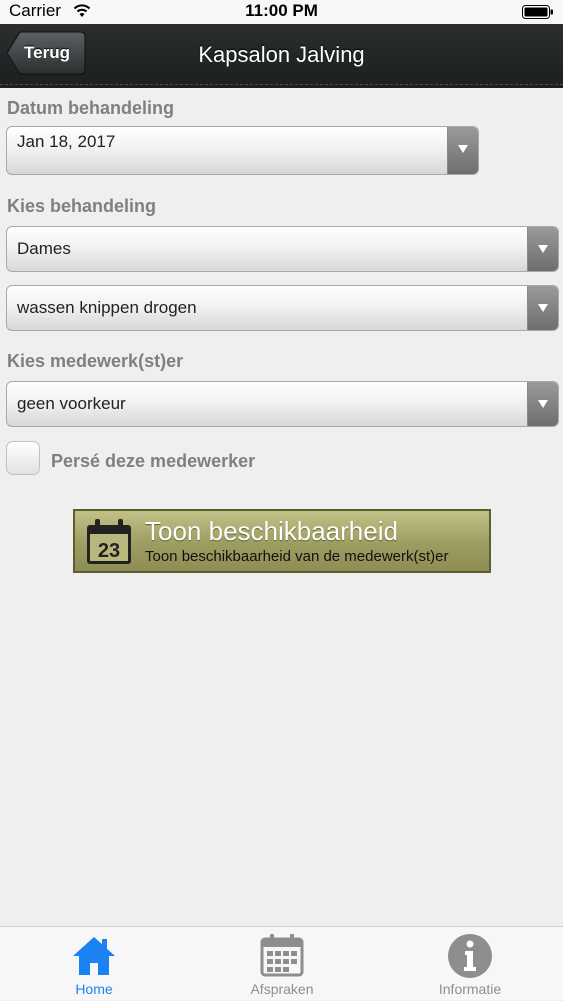 The height and width of the screenshot is (1001, 563). Describe the element at coordinates (23, 458) in the screenshot. I see `persist-employee-checkbox` at that location.